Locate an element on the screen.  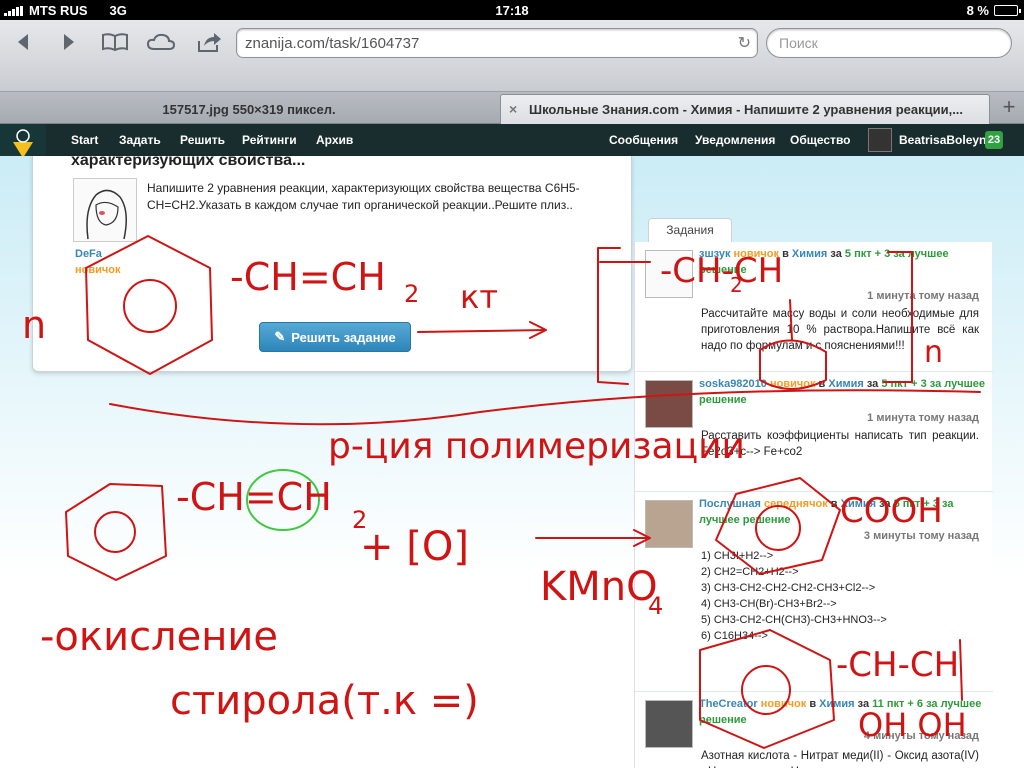
bookmarks-icon is located at coordinates (115, 42).